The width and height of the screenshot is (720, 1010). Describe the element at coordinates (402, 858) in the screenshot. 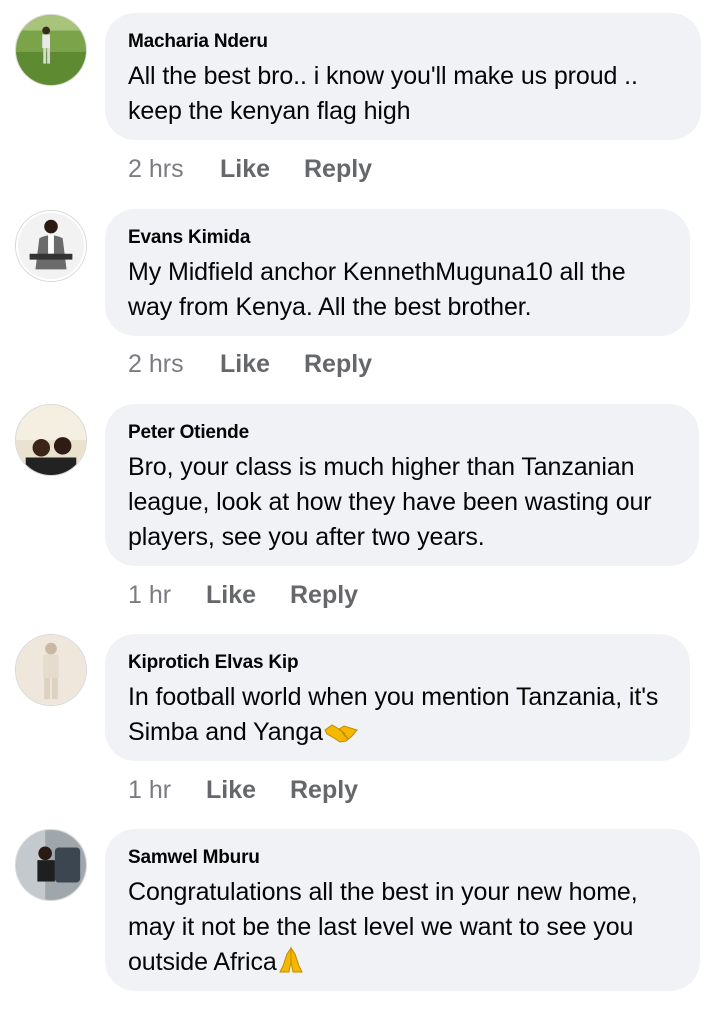

I see `comment-author: Samwel Mburu` at that location.